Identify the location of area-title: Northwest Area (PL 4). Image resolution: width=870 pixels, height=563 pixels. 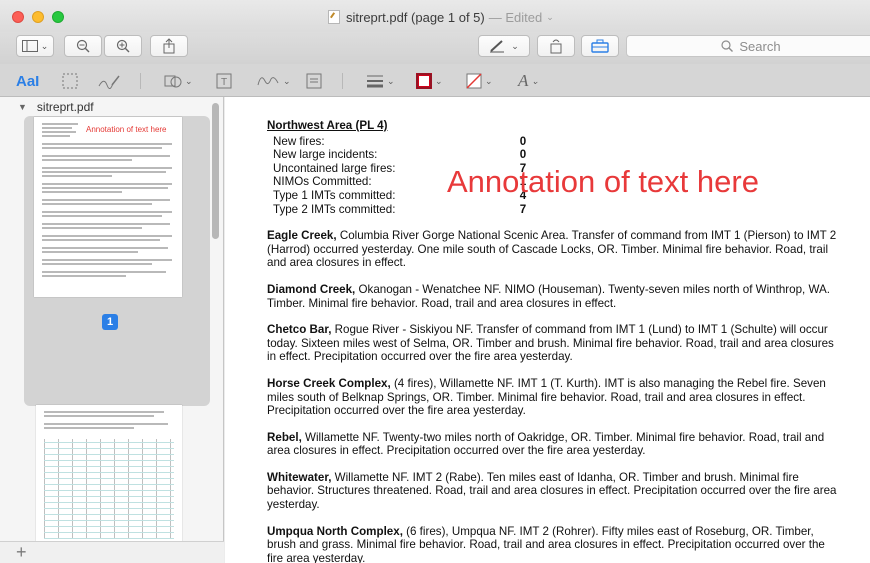
(327, 125).